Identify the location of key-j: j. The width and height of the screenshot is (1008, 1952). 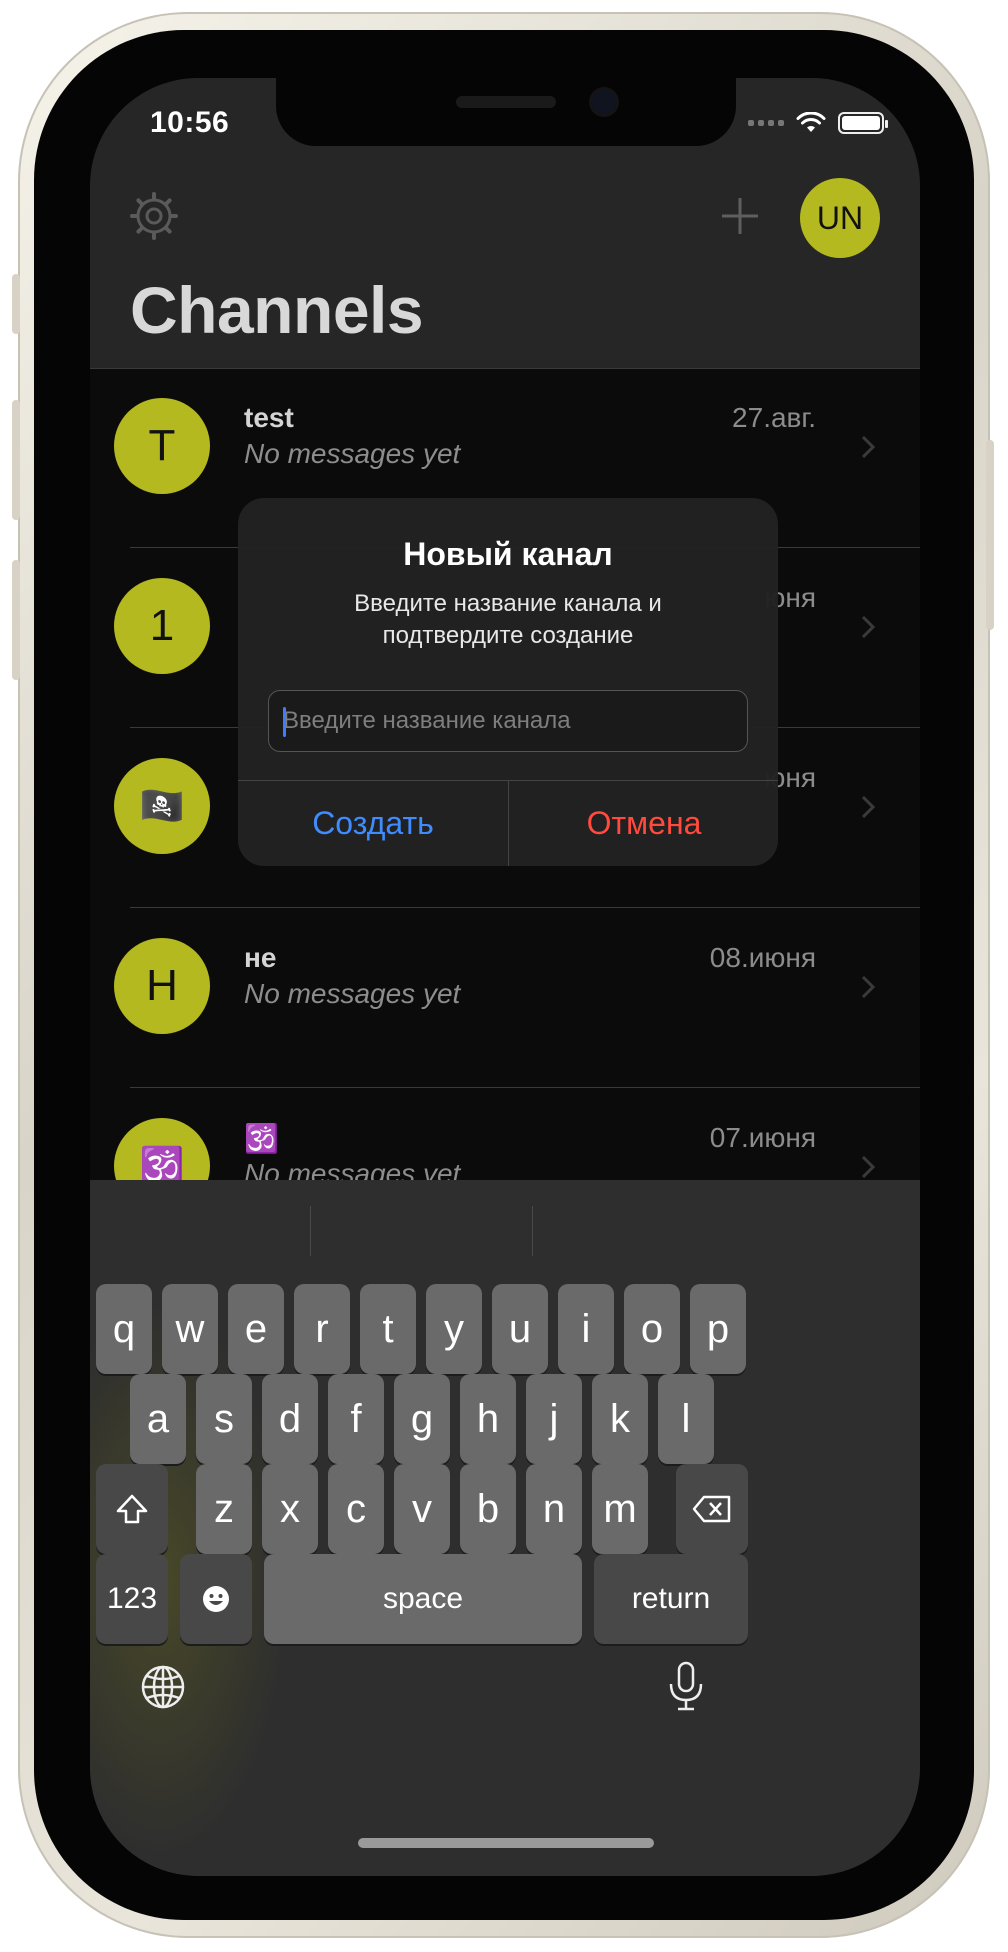
(554, 1419).